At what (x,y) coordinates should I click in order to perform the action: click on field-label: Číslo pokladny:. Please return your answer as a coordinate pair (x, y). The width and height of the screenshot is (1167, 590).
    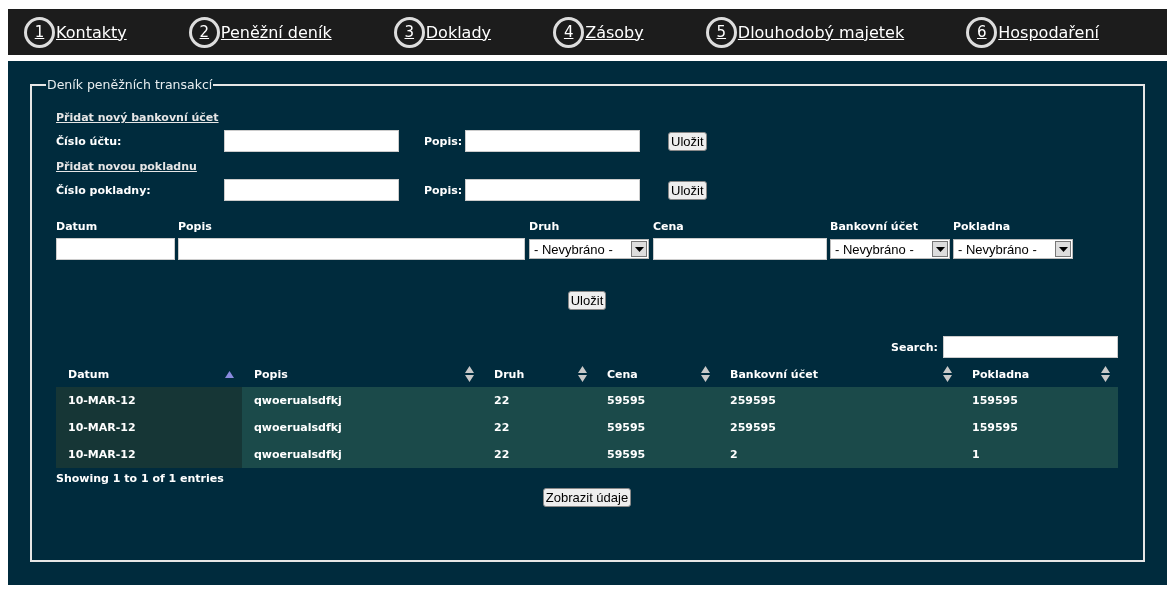
    Looking at the image, I should click on (104, 190).